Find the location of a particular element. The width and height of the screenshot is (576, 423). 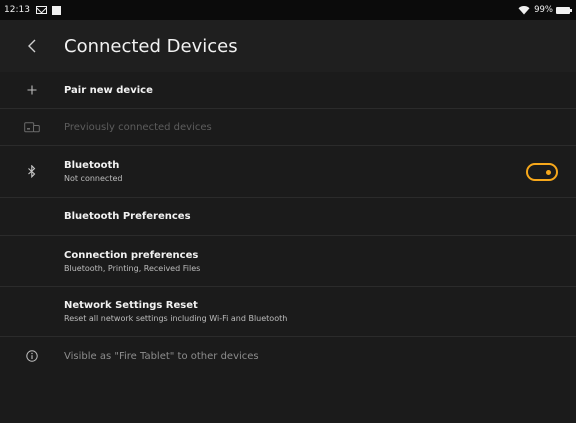

toolbar: Connected Devices is located at coordinates (288, 46).